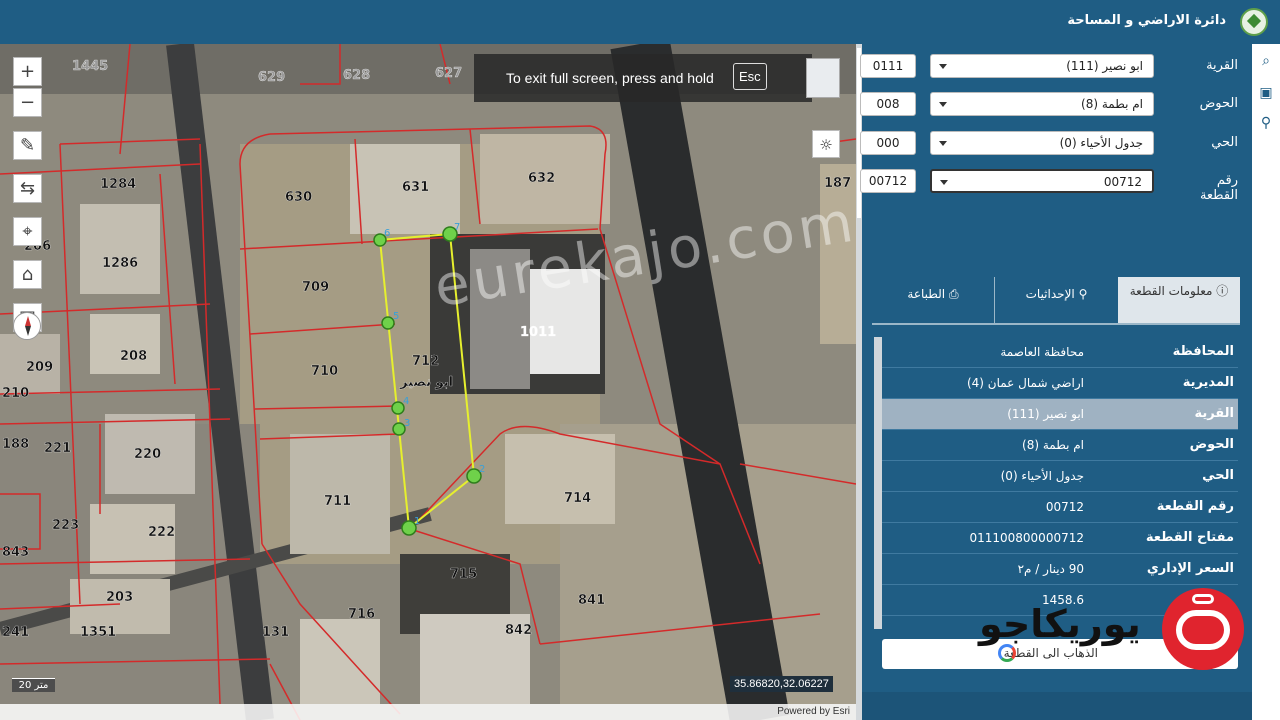  I want to click on header-bar: دائرة الاراضي و المساحة, so click(640, 22).